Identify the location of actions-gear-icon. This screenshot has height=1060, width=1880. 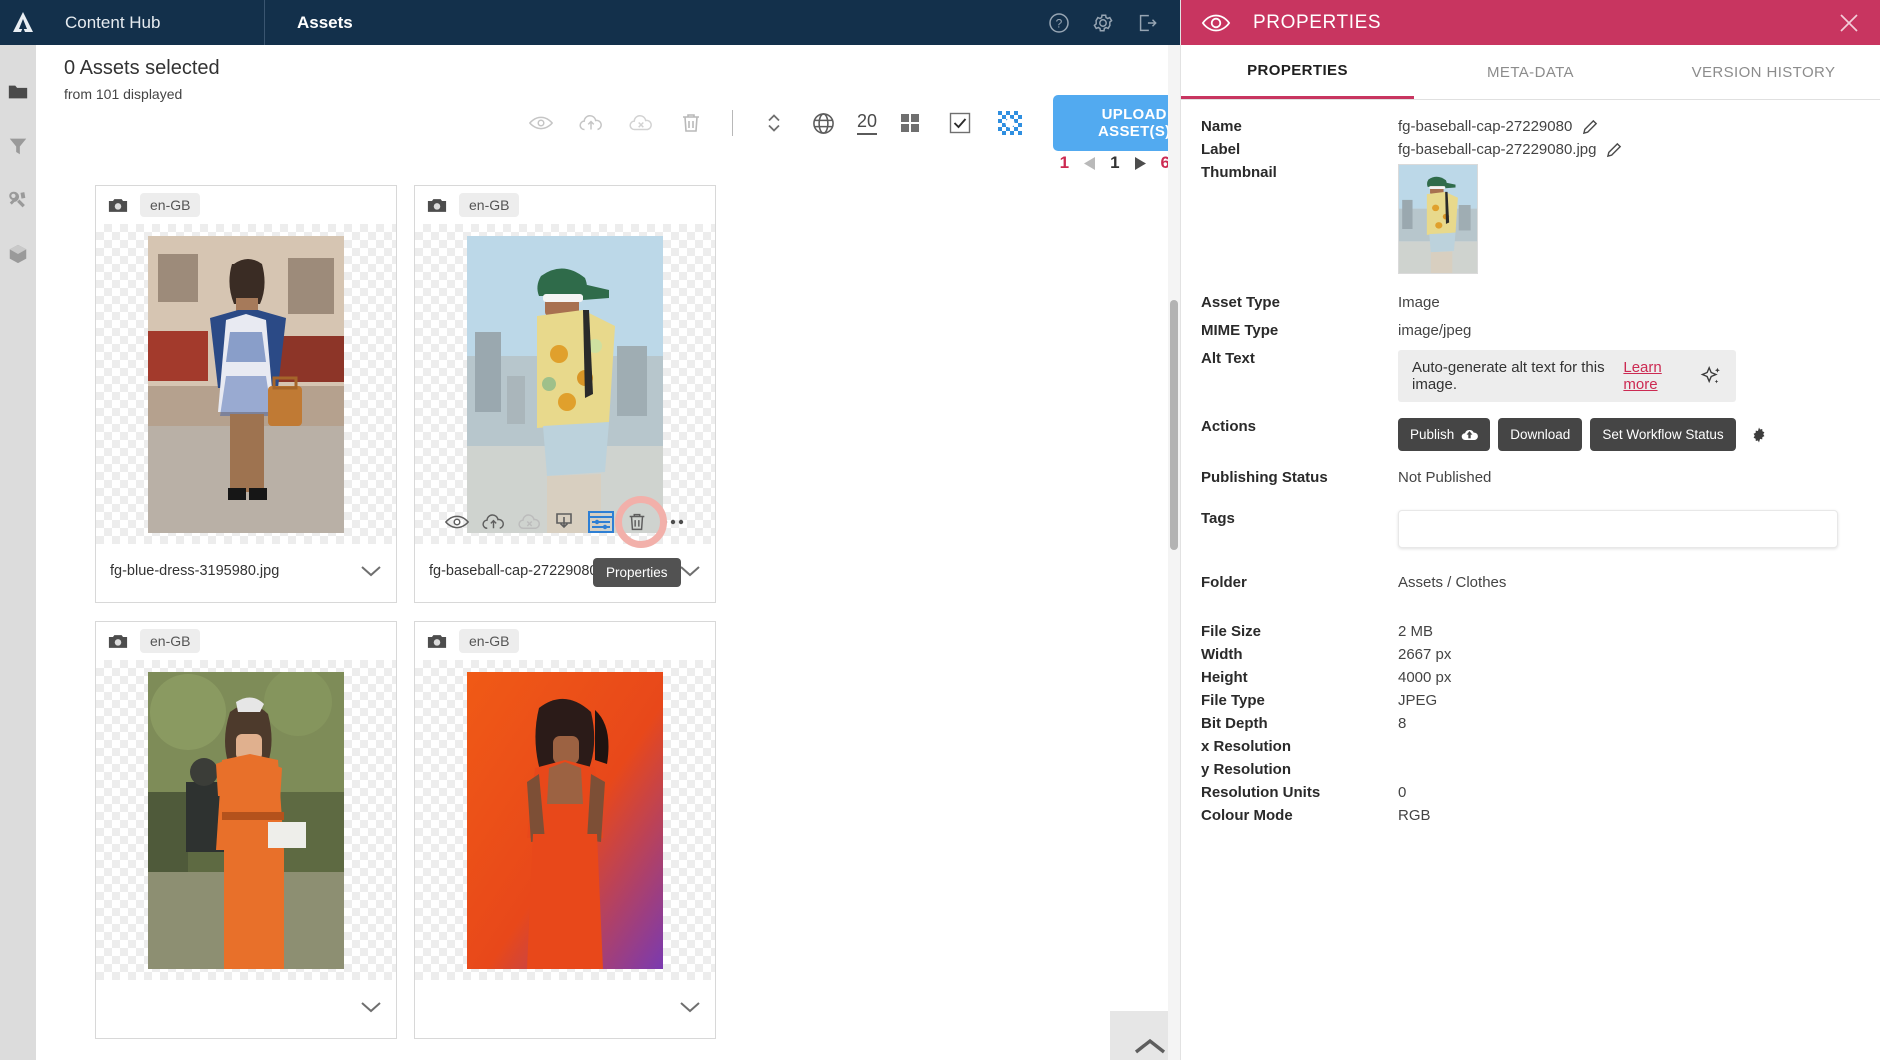
(1759, 435).